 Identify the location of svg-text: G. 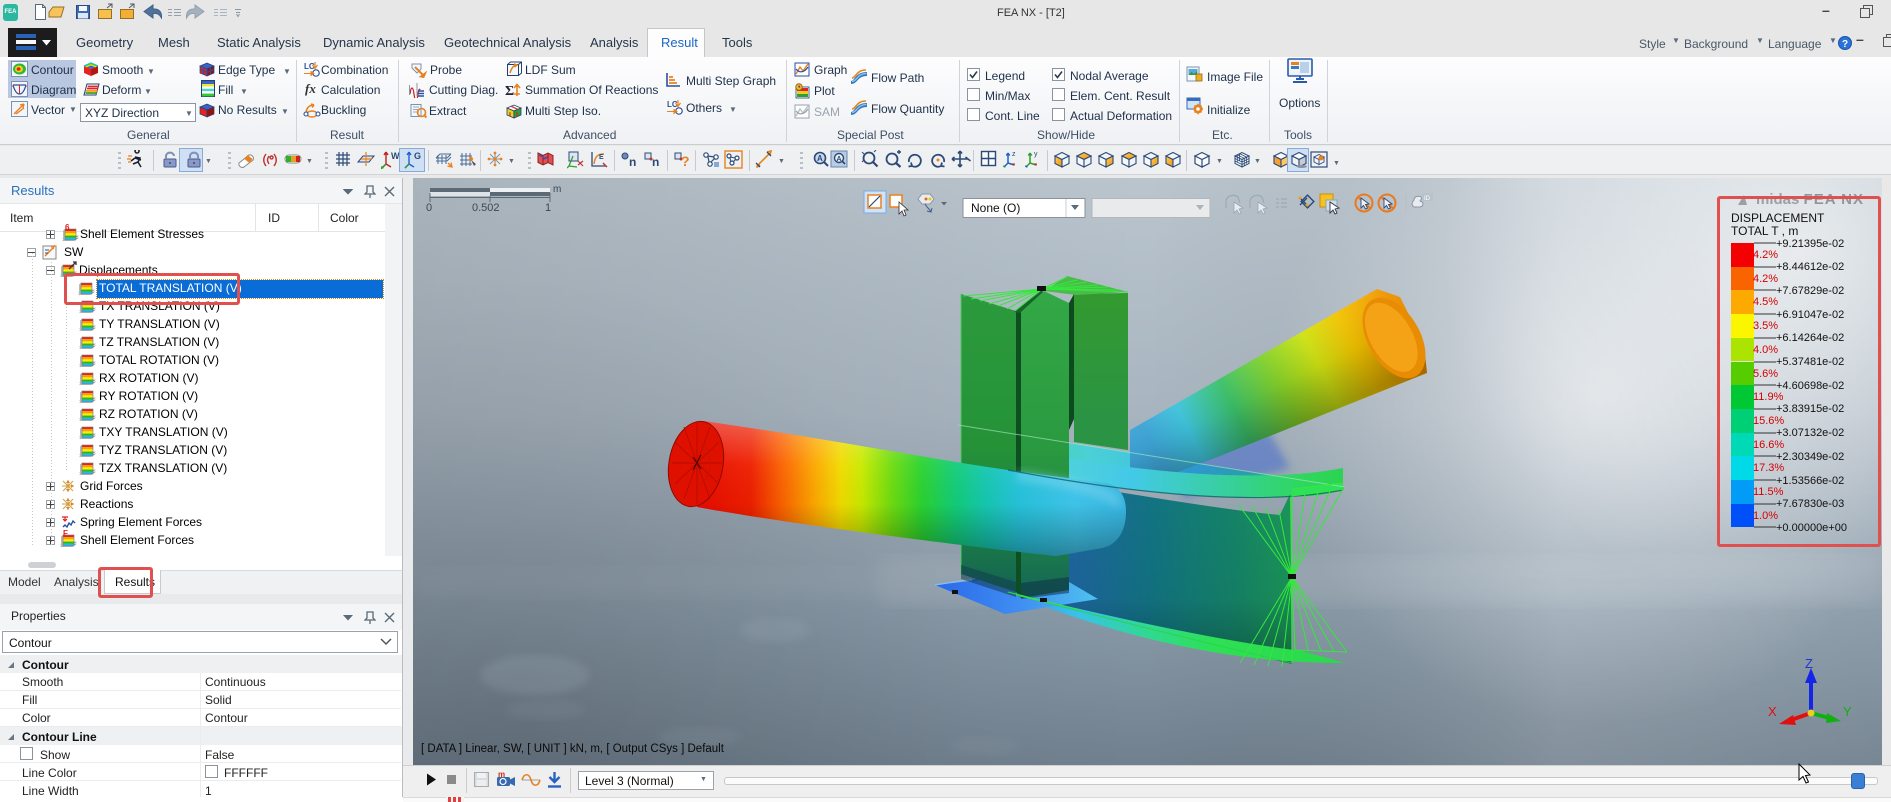
(417, 156).